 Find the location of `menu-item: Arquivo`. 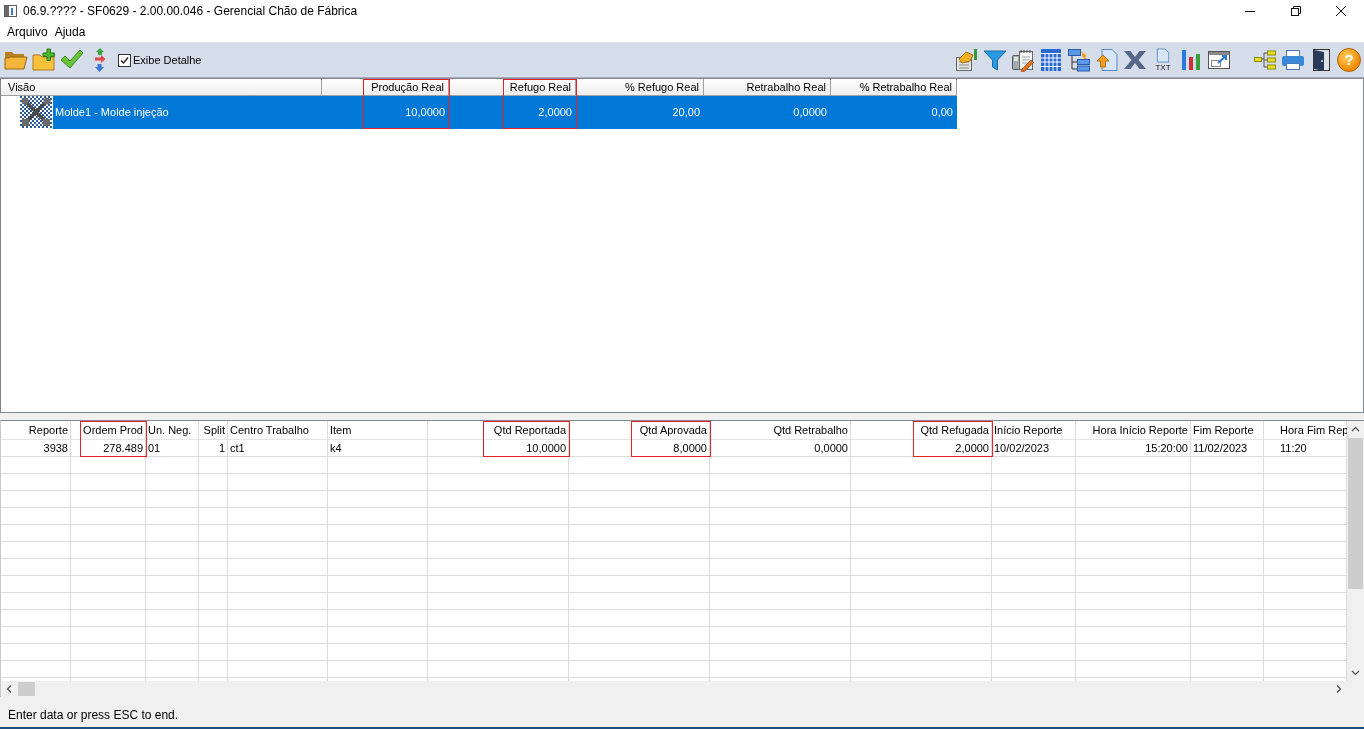

menu-item: Arquivo is located at coordinates (27, 32).